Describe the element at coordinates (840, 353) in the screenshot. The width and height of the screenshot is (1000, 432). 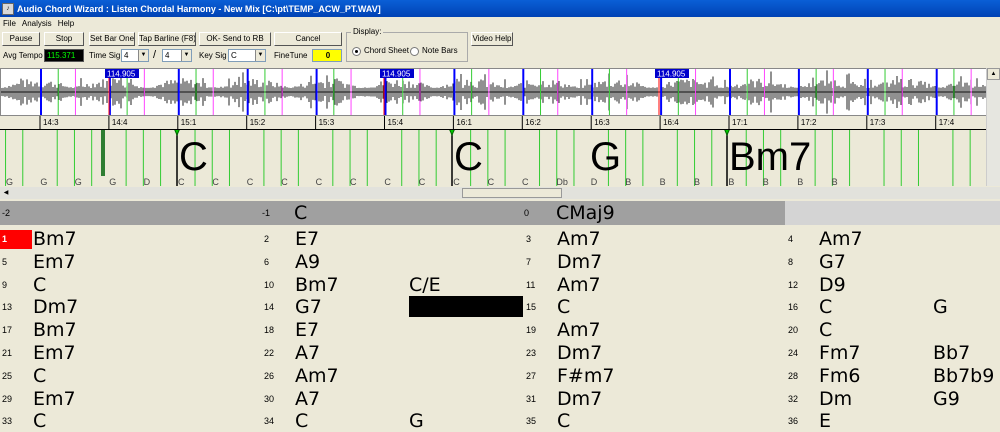
I see `chord-label: Fm7` at that location.